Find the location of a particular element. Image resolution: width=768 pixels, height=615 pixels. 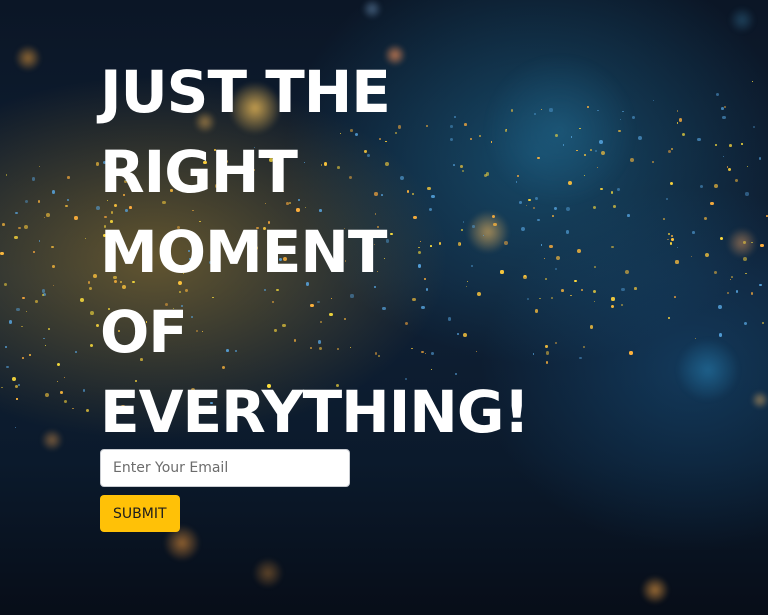

submit-button: SUBMIT is located at coordinates (140, 513).